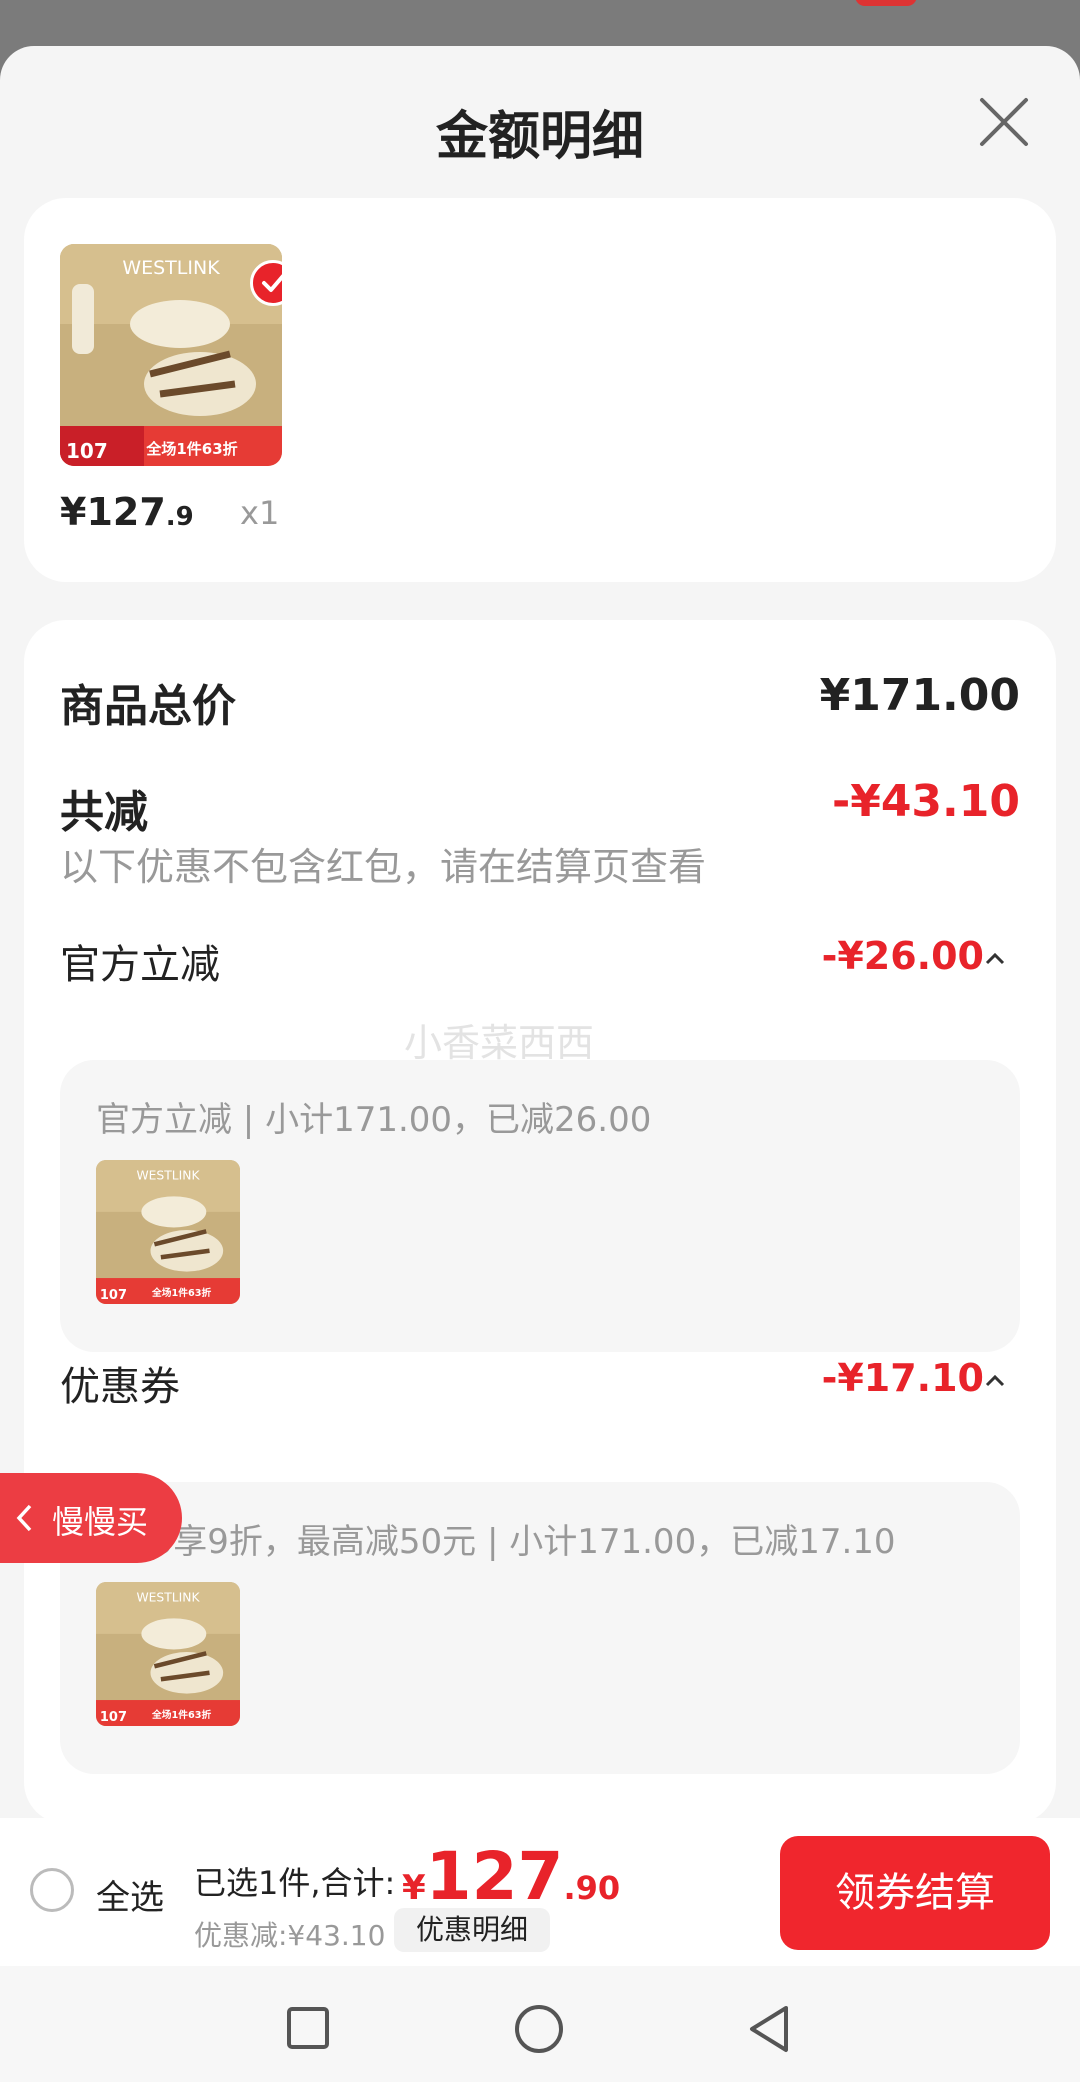  What do you see at coordinates (903, 1378) in the screenshot?
I see `coupon-value: -¥17.10` at bounding box center [903, 1378].